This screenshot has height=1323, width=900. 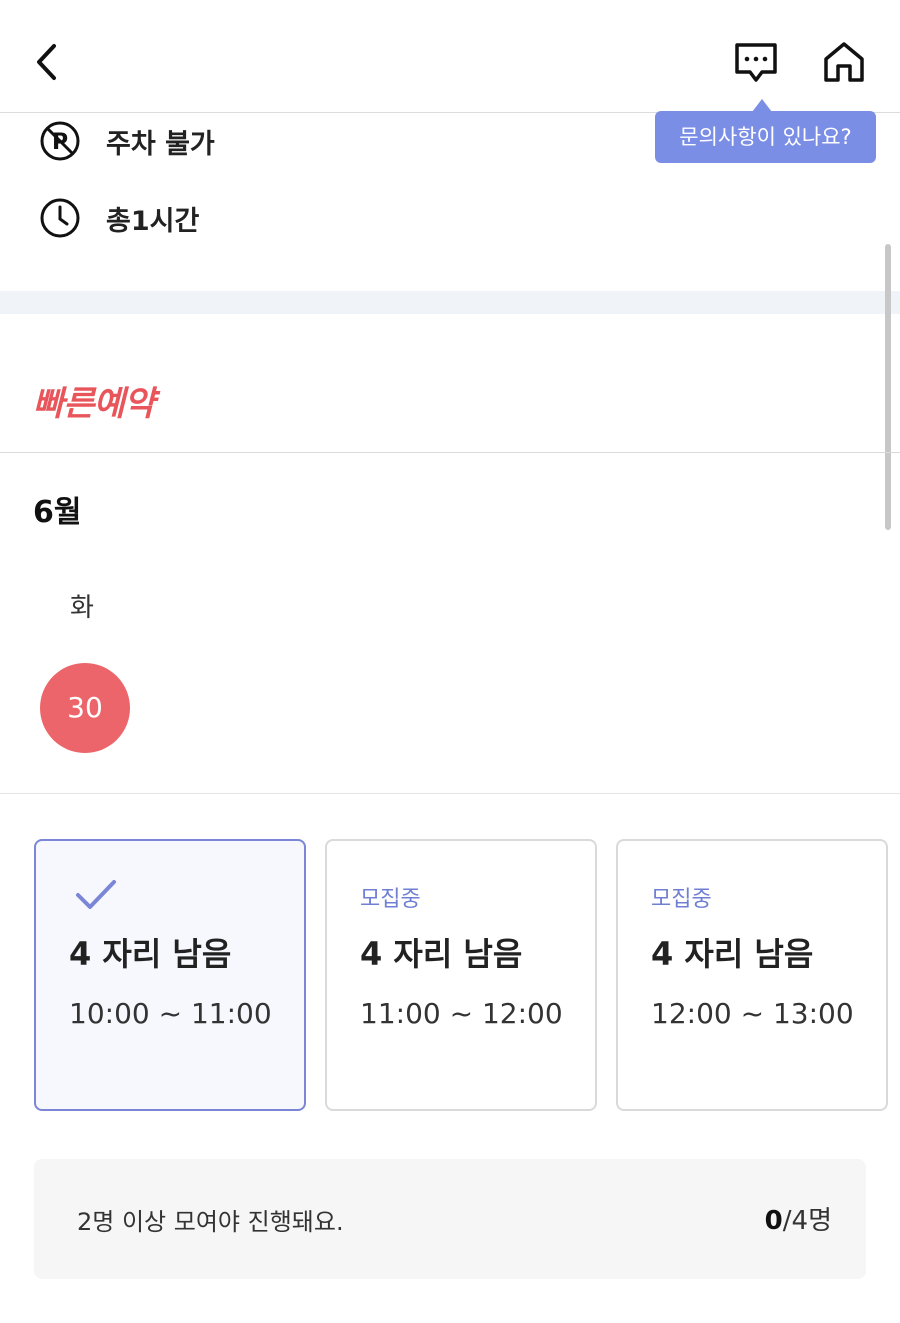 I want to click on slot-time: 10:00 ~ 11:00, so click(x=170, y=1013).